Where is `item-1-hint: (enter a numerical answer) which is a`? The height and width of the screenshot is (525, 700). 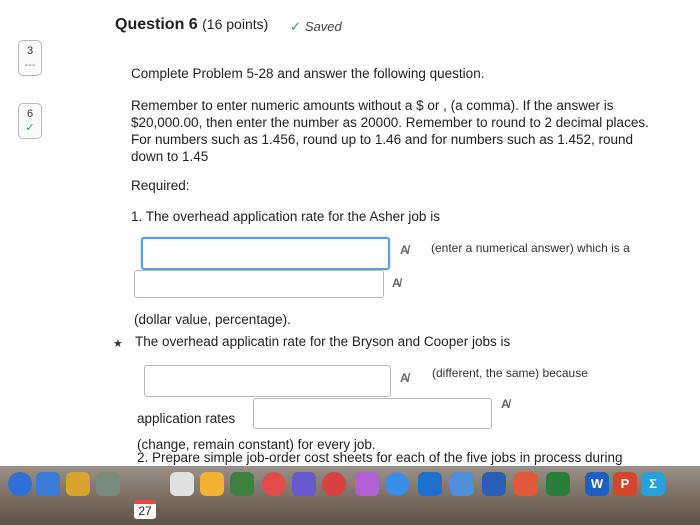
item-1-hint: (enter a numerical answer) which is a is located at coordinates (530, 248).